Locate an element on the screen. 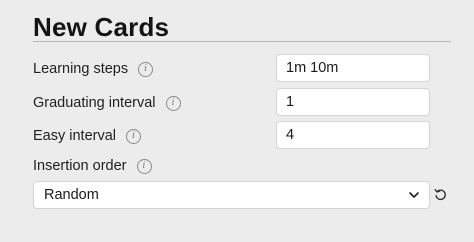 The height and width of the screenshot is (242, 474). insertion-order-select: Random is located at coordinates (231, 195).